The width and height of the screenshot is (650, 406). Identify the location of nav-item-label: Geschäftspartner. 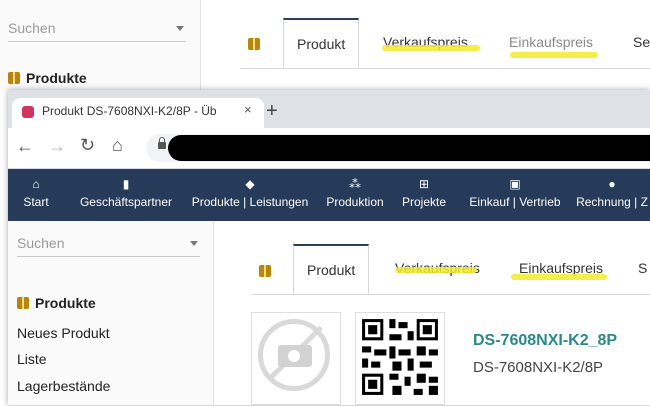
(126, 202).